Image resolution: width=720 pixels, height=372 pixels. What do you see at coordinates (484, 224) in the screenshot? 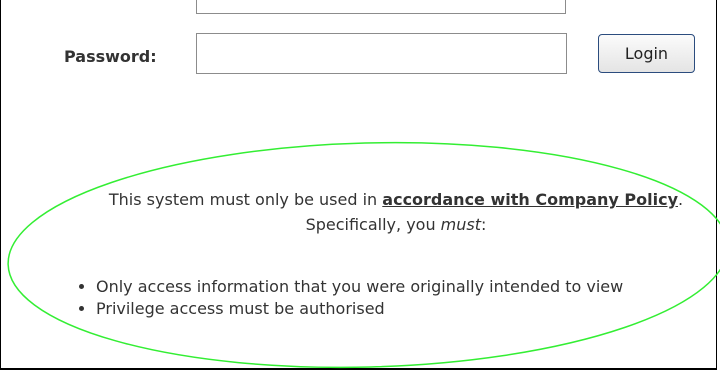
I see `policy-colon: :` at bounding box center [484, 224].